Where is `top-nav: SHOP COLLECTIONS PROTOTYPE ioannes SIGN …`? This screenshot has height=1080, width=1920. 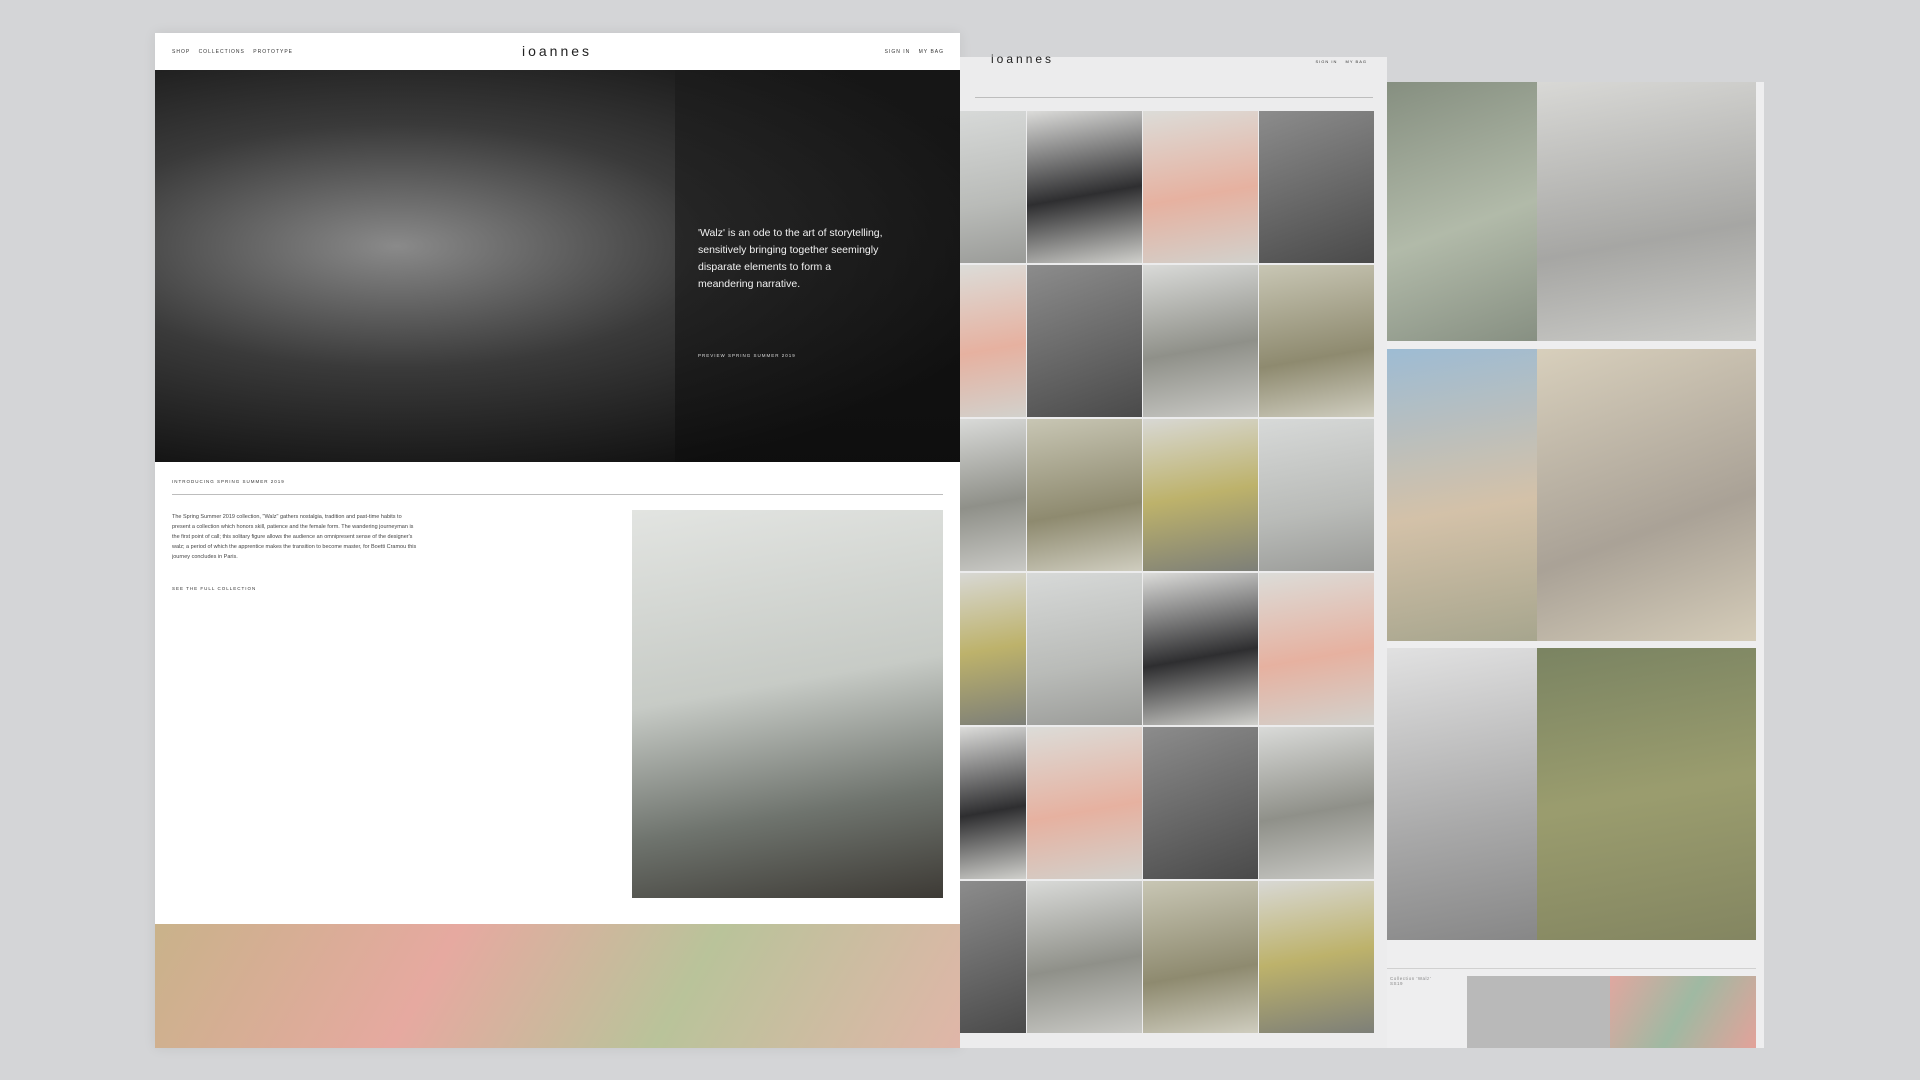 top-nav: SHOP COLLECTIONS PROTOTYPE ioannes SIGN … is located at coordinates (557, 51).